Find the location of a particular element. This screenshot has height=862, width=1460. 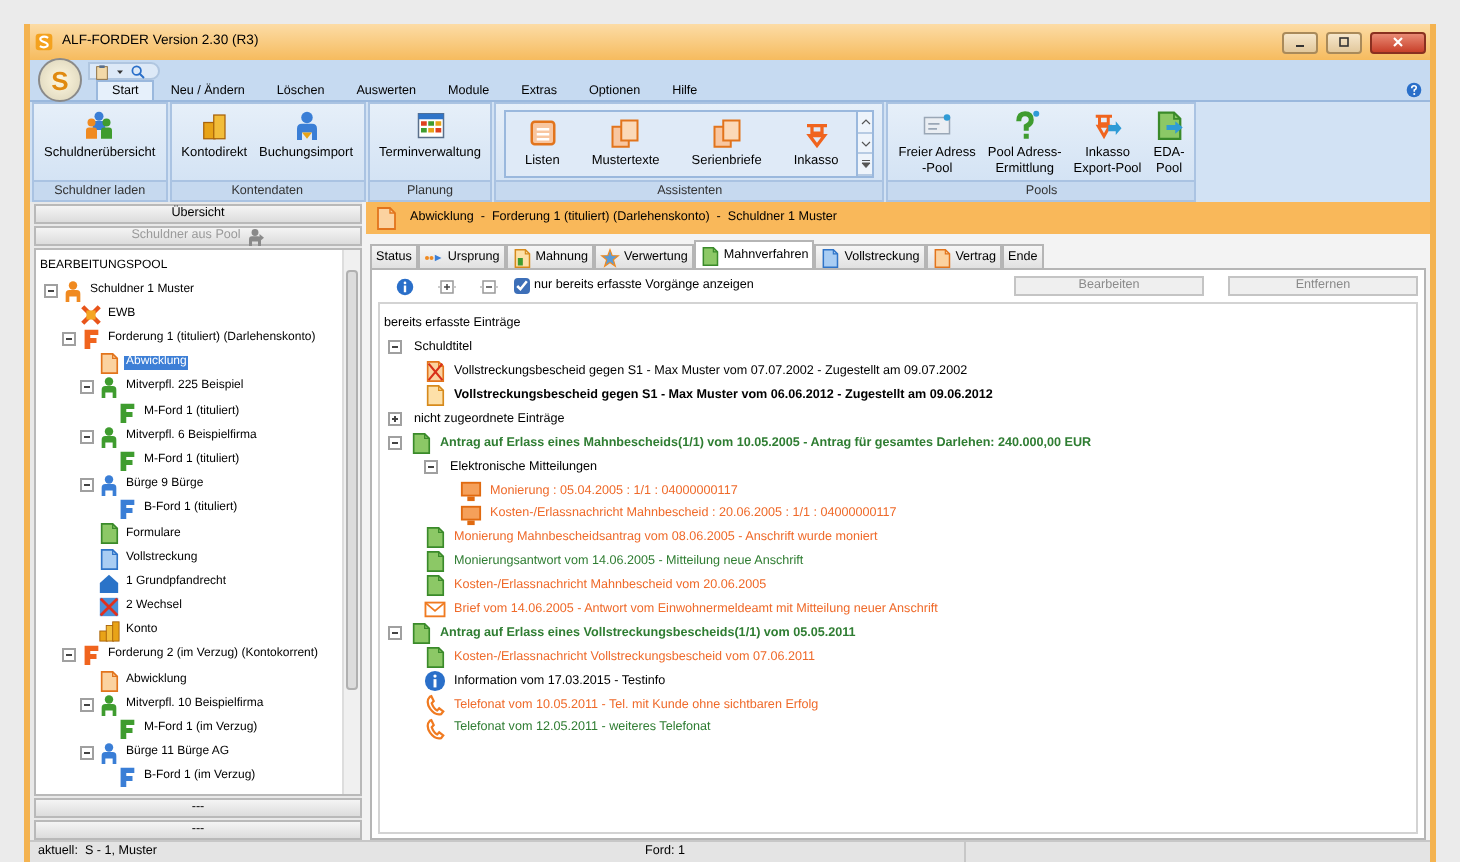

collapse-all-icon is located at coordinates (489, 286).